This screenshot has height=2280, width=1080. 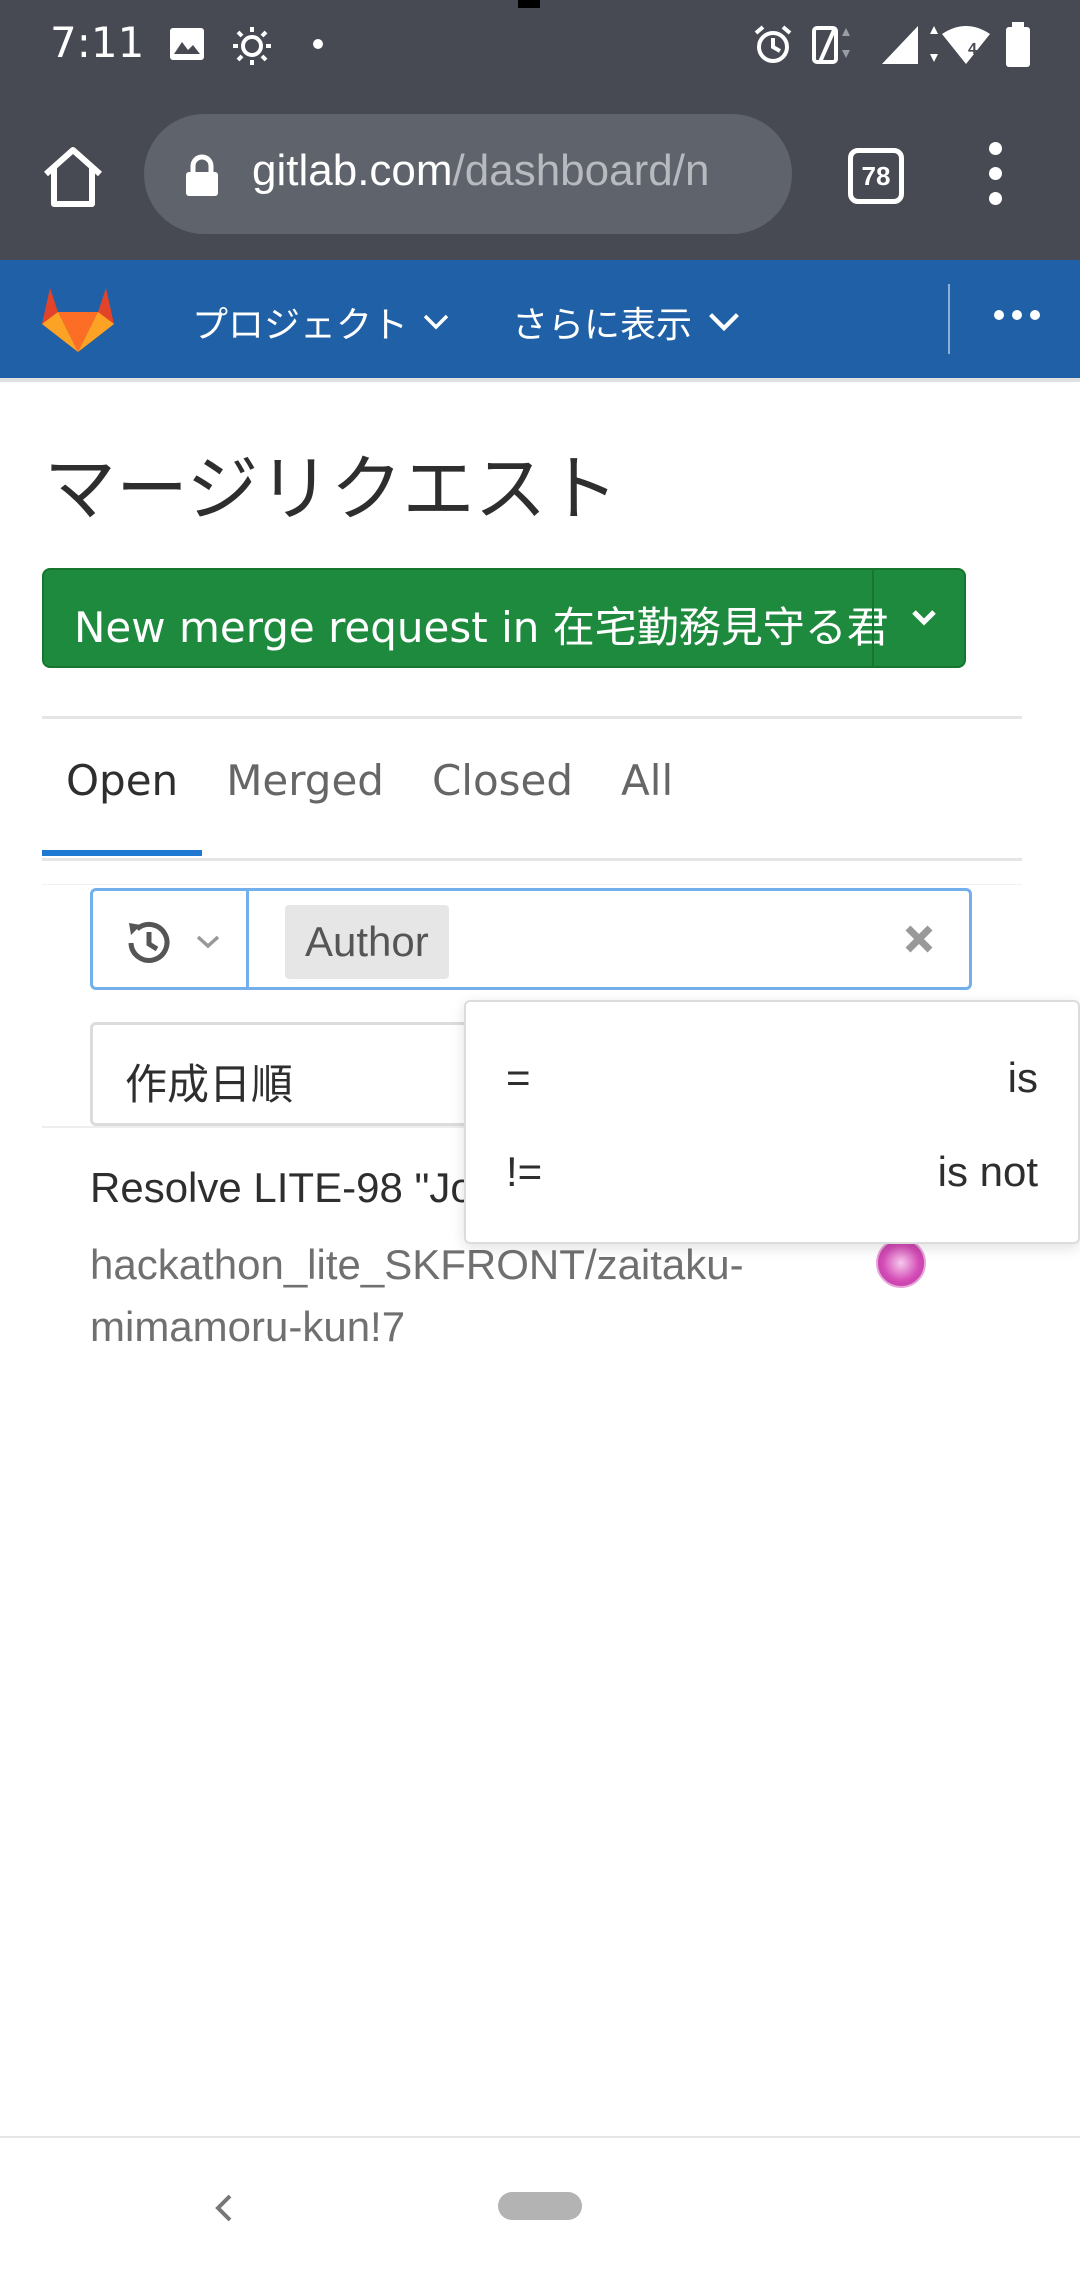 What do you see at coordinates (252, 46) in the screenshot?
I see `brightness-icon` at bounding box center [252, 46].